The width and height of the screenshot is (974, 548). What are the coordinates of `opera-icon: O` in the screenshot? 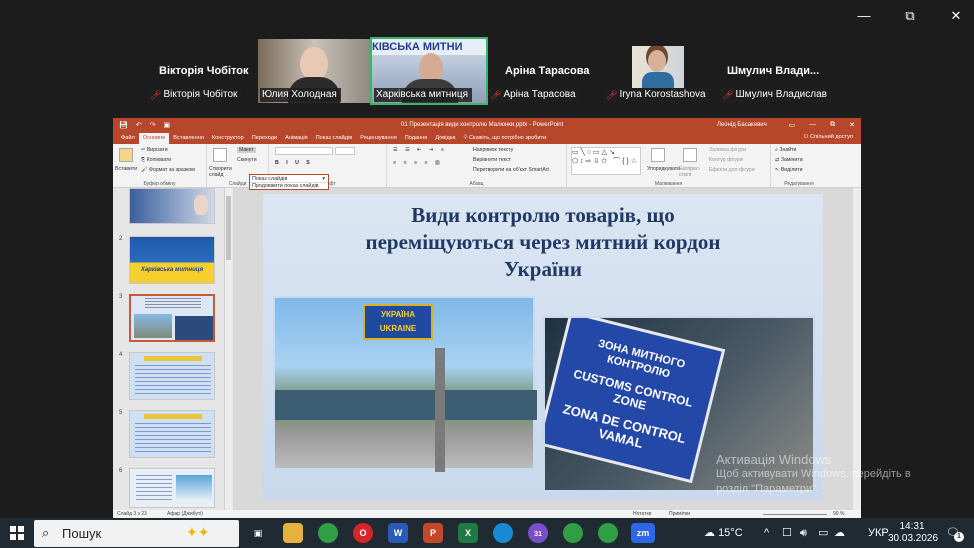 It's located at (363, 533).